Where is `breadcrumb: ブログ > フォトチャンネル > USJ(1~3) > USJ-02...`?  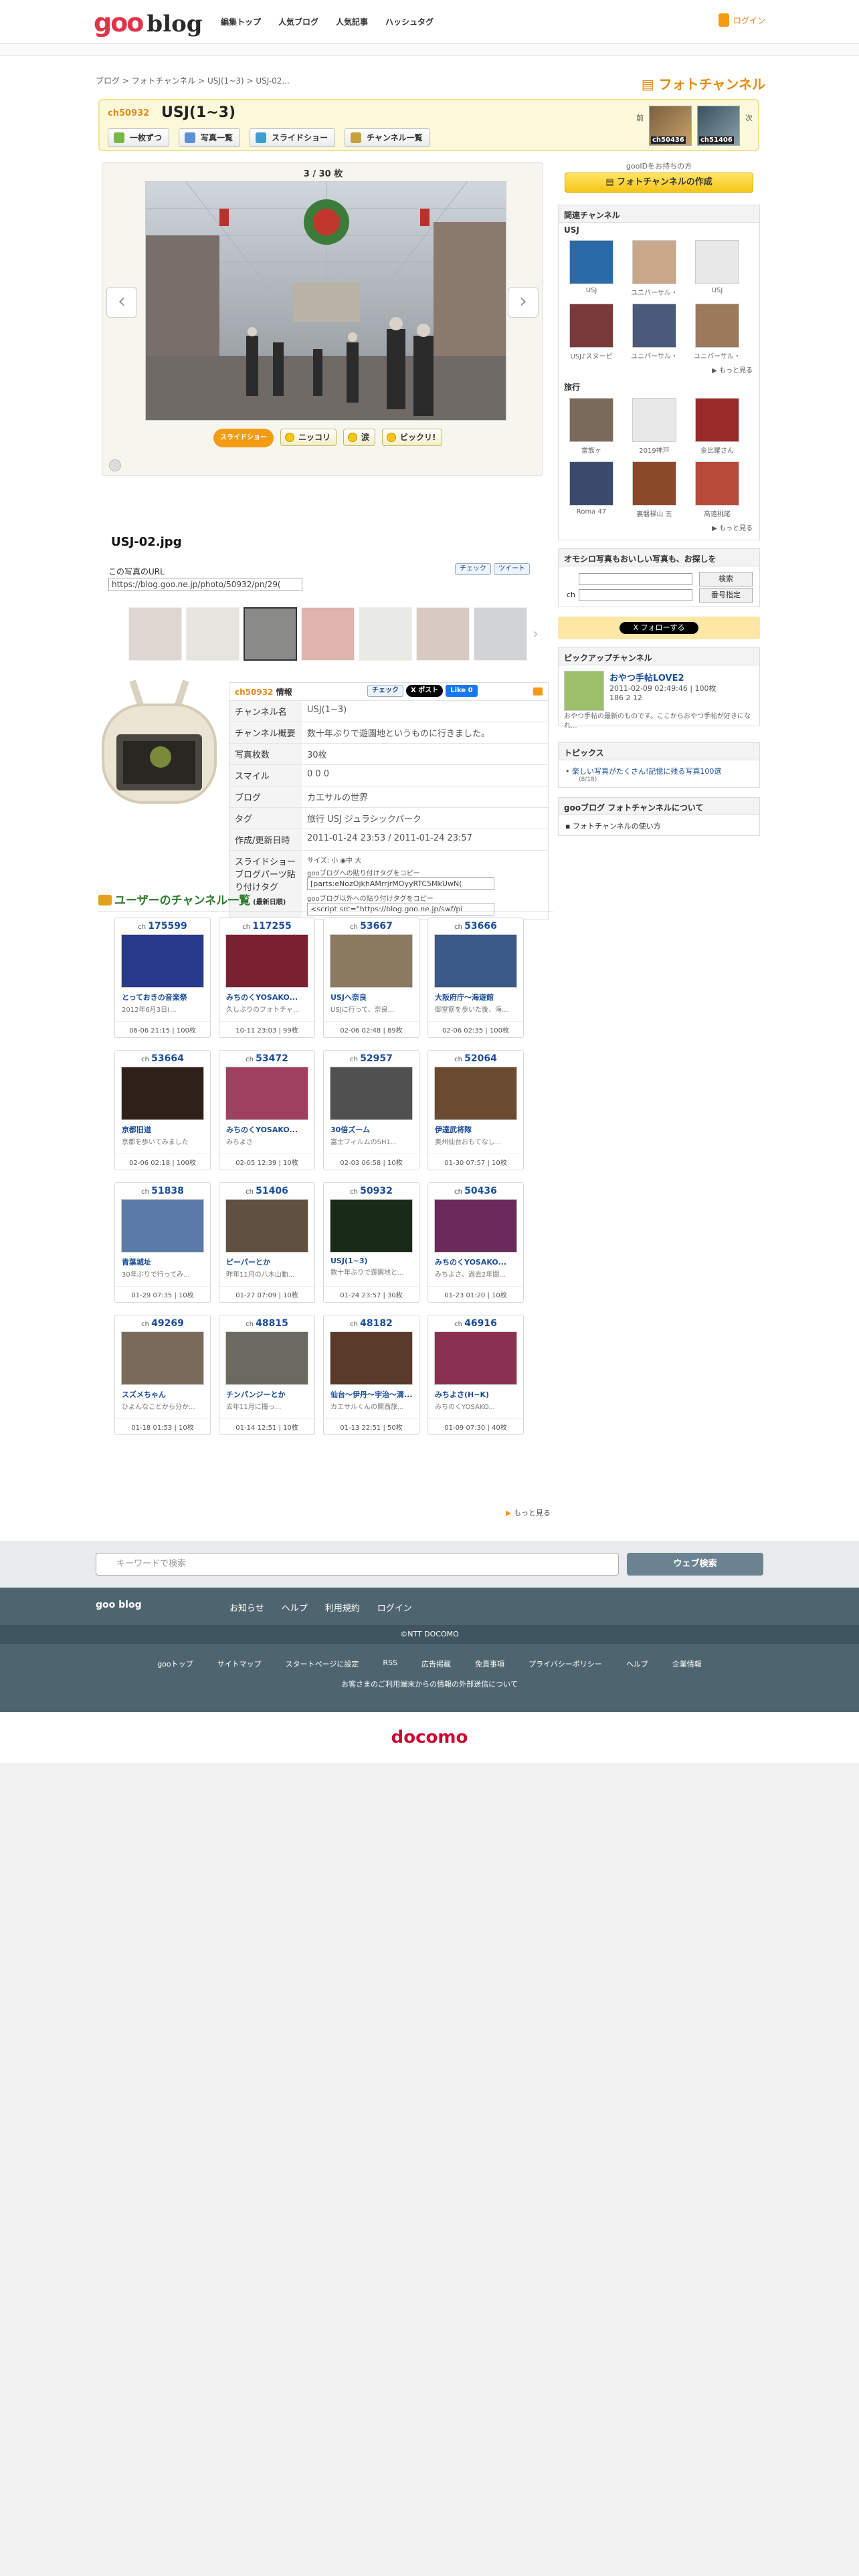 breadcrumb: ブログ > フォトチャンネル > USJ(1~3) > USJ-02... is located at coordinates (193, 80).